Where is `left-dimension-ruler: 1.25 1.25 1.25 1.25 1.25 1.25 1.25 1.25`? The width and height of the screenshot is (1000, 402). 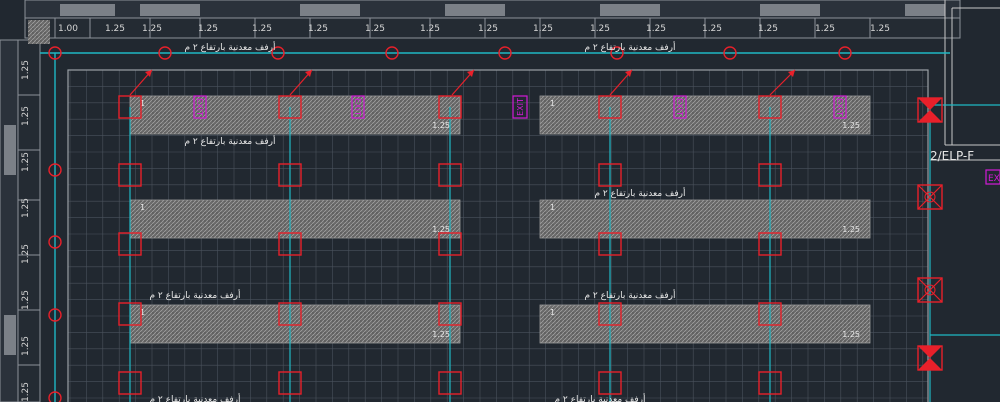 left-dimension-ruler: 1.25 1.25 1.25 1.25 1.25 1.25 1.25 1.25 is located at coordinates (20, 220).